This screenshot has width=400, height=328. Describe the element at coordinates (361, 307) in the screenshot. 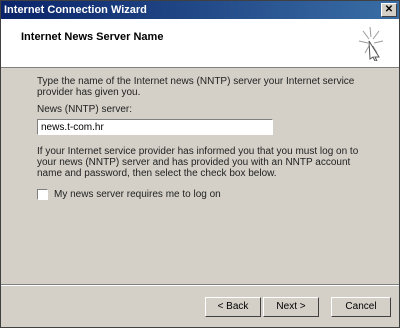

I see `cancel-button: Cancel` at that location.